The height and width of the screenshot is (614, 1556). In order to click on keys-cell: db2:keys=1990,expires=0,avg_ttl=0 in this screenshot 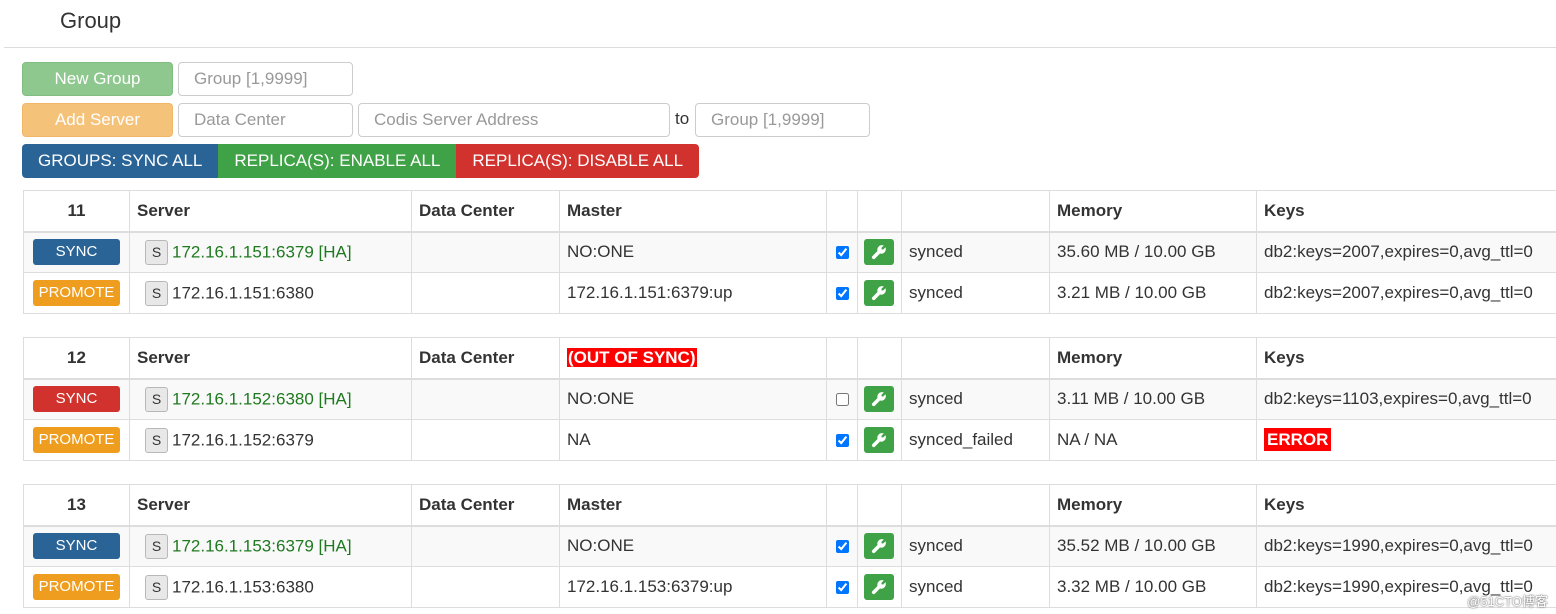, I will do `click(1406, 546)`.